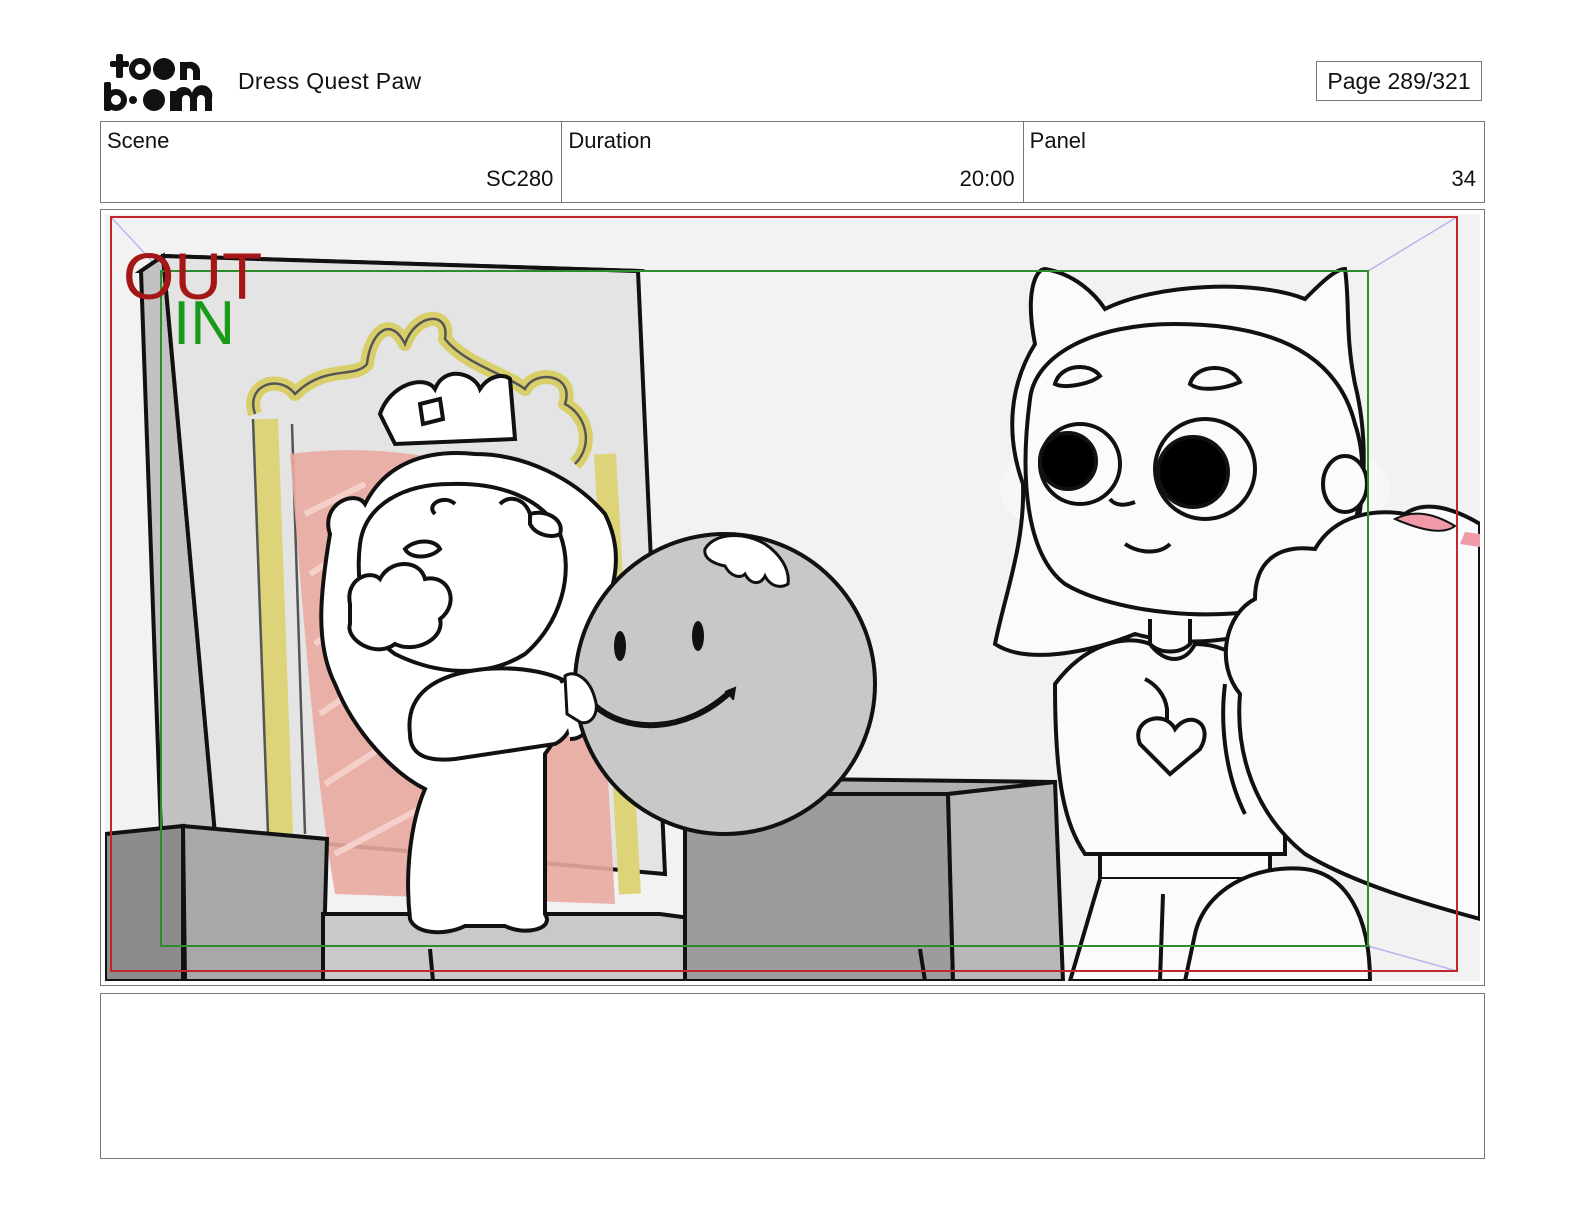  Describe the element at coordinates (610, 140) in the screenshot. I see `duration-label: Duration` at that location.